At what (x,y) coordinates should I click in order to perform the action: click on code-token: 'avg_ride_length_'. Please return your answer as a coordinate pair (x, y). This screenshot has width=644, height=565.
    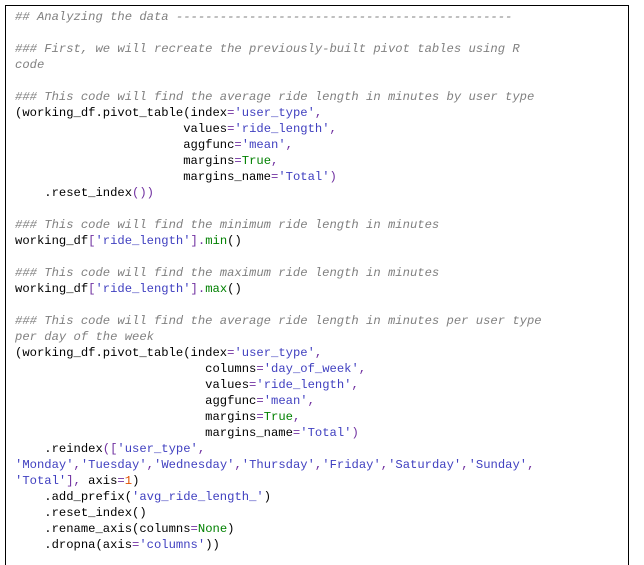
    Looking at the image, I should click on (198, 497).